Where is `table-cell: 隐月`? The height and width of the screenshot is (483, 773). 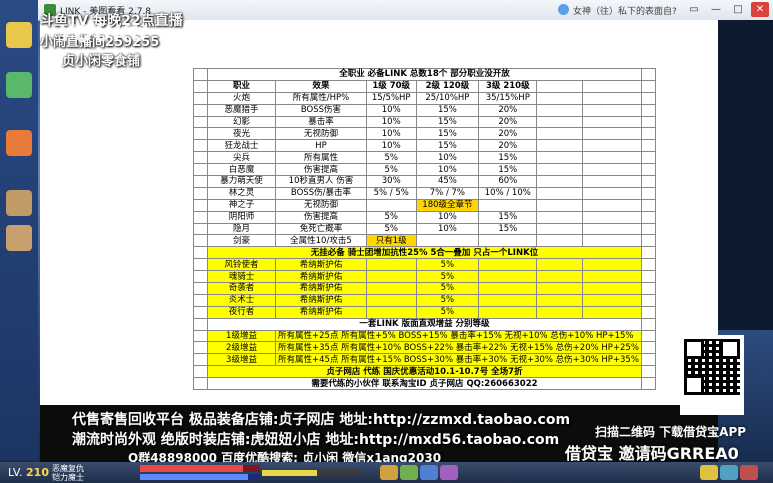
table-cell: 隐月 is located at coordinates (241, 229).